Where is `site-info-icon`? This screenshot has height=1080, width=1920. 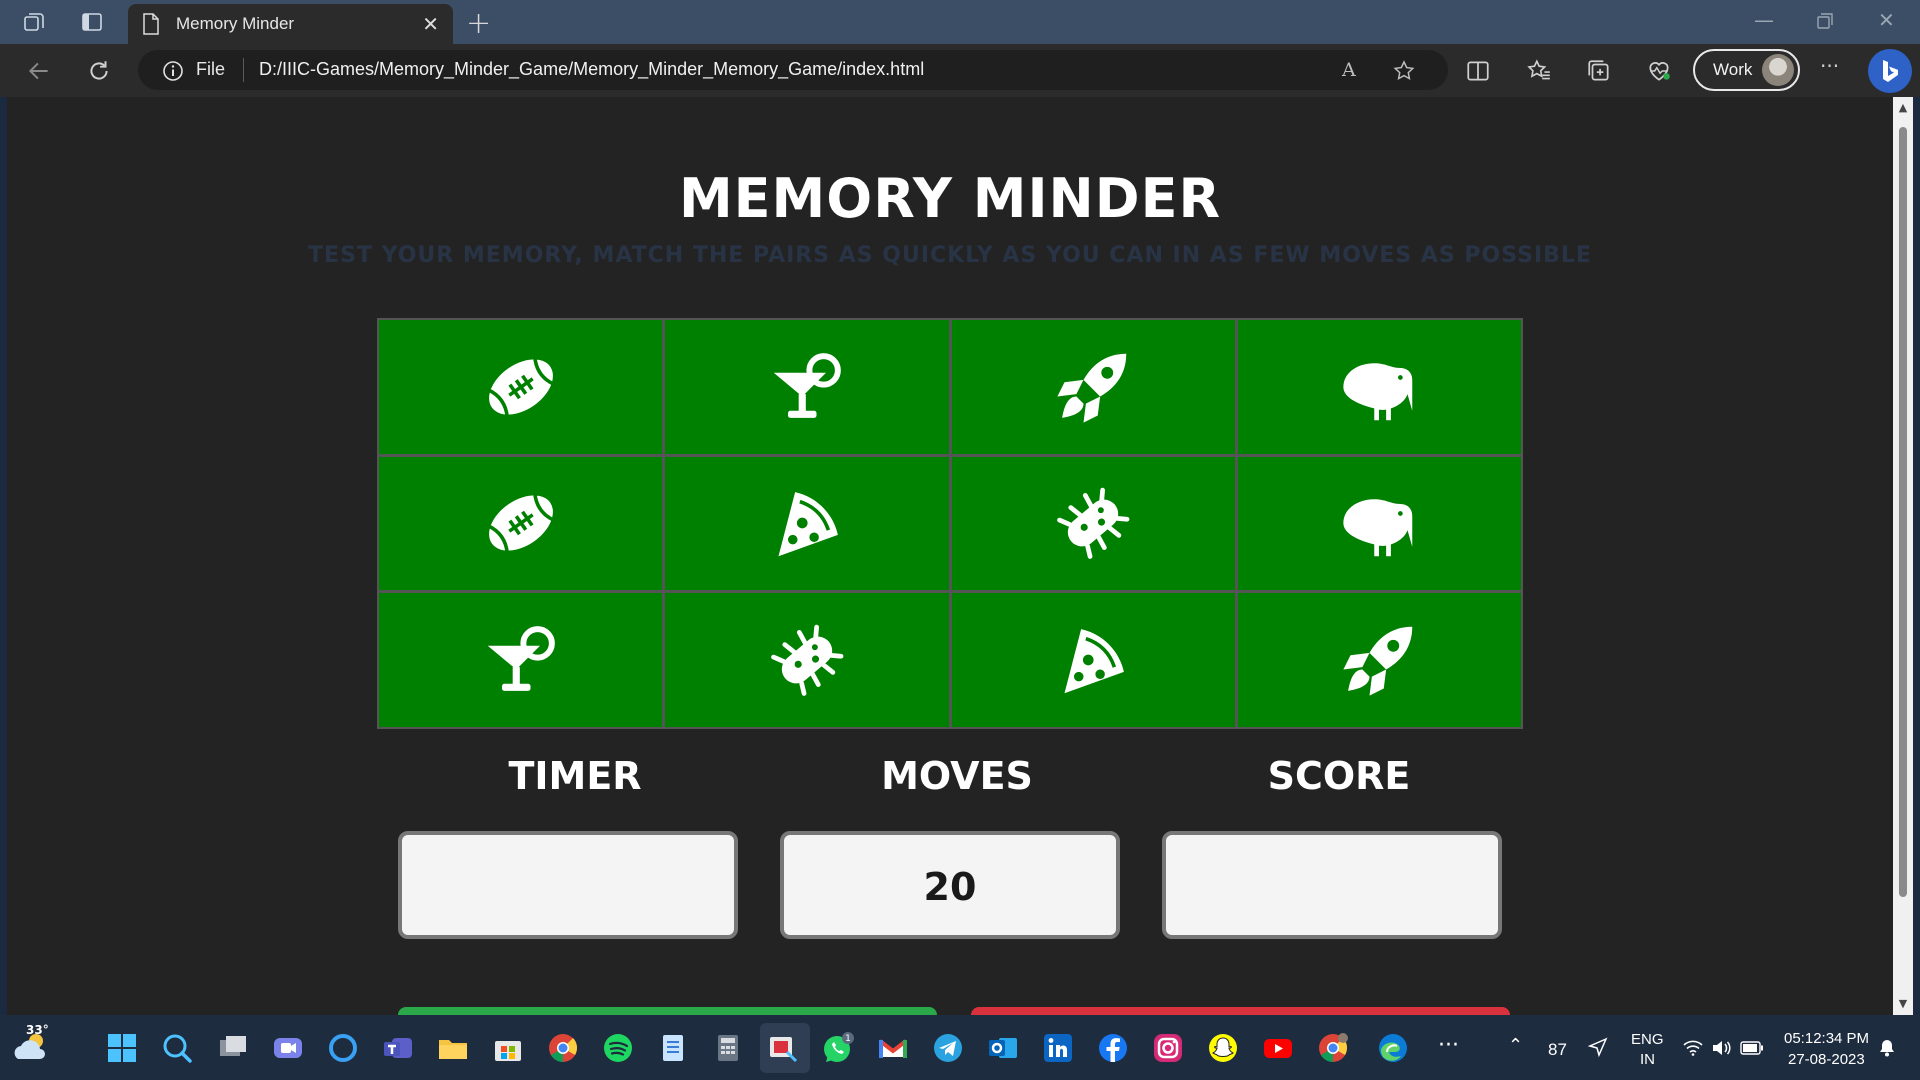
site-info-icon is located at coordinates (173, 71).